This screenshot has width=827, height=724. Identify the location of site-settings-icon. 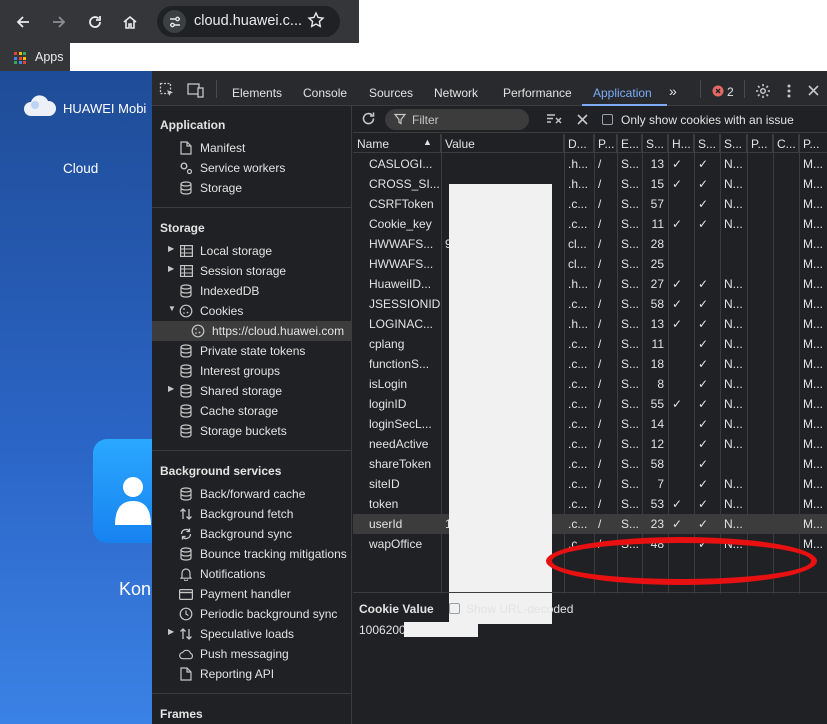
(174, 21).